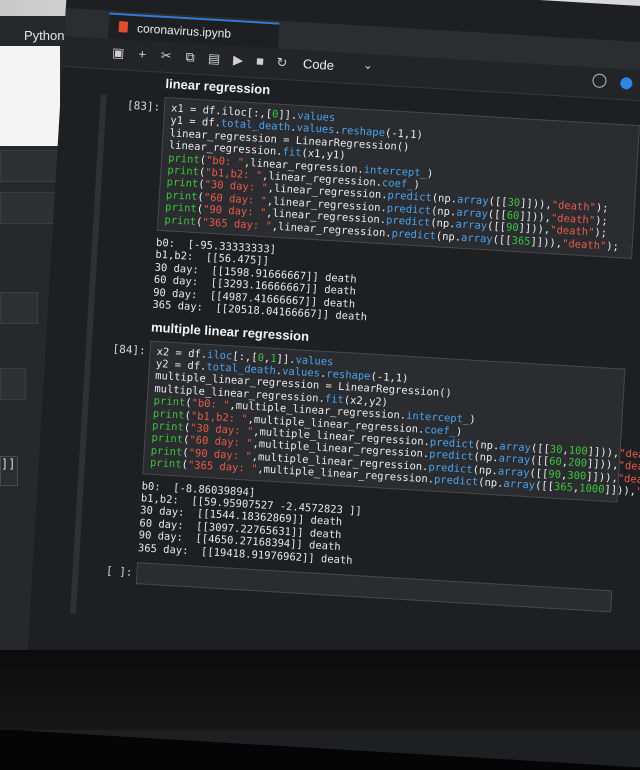 The height and width of the screenshot is (770, 640). Describe the element at coordinates (30, 96) in the screenshot. I see `sidebar-preview-panel` at that location.